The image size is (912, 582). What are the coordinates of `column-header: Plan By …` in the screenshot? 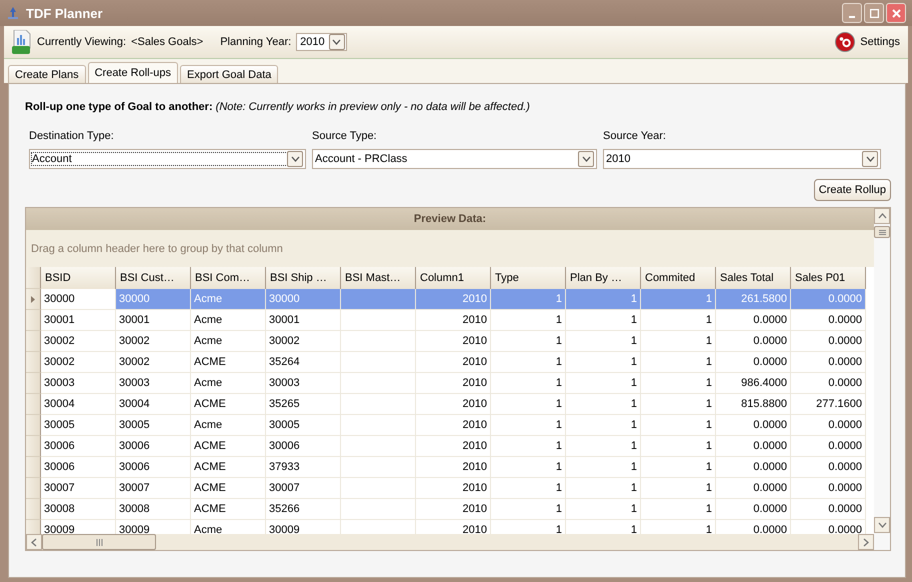 It's located at (603, 278).